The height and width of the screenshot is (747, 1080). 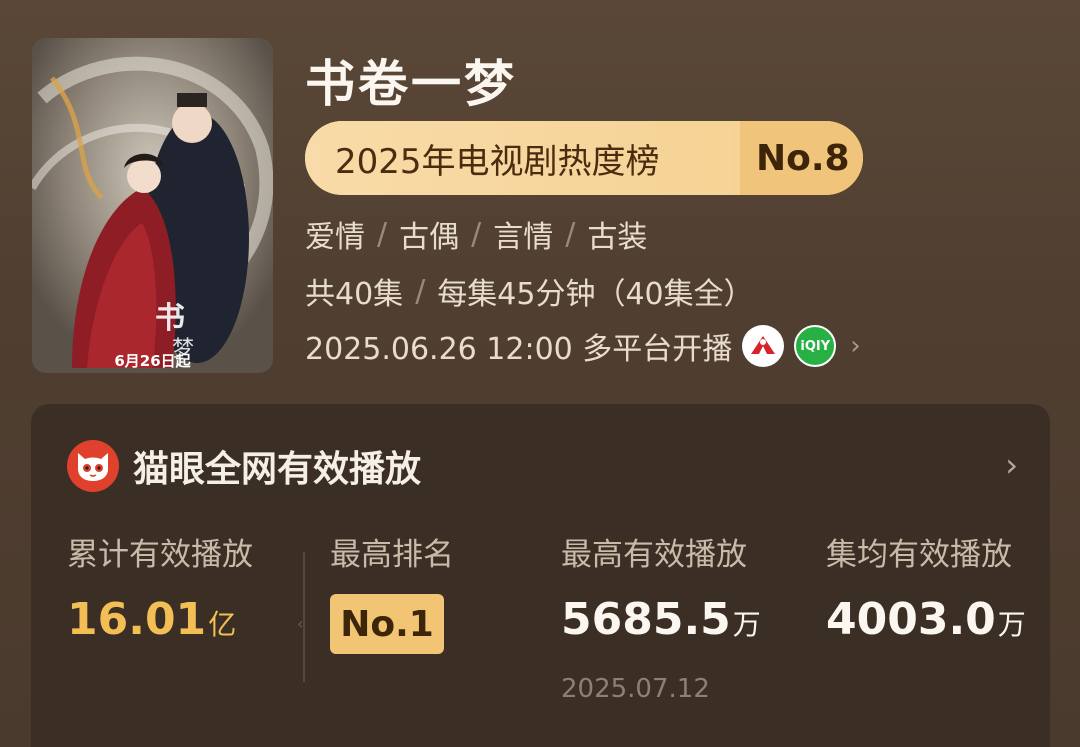 I want to click on stat-label-rank: 最高排名, so click(x=392, y=555).